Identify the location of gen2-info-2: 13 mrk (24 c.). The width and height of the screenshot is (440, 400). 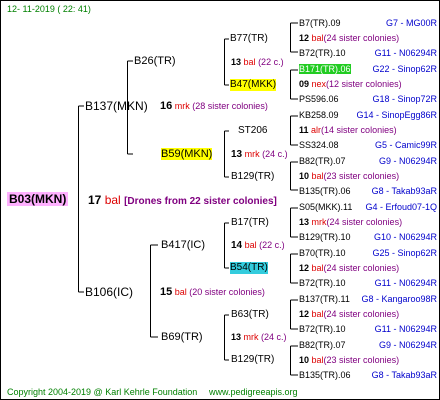
(259, 154).